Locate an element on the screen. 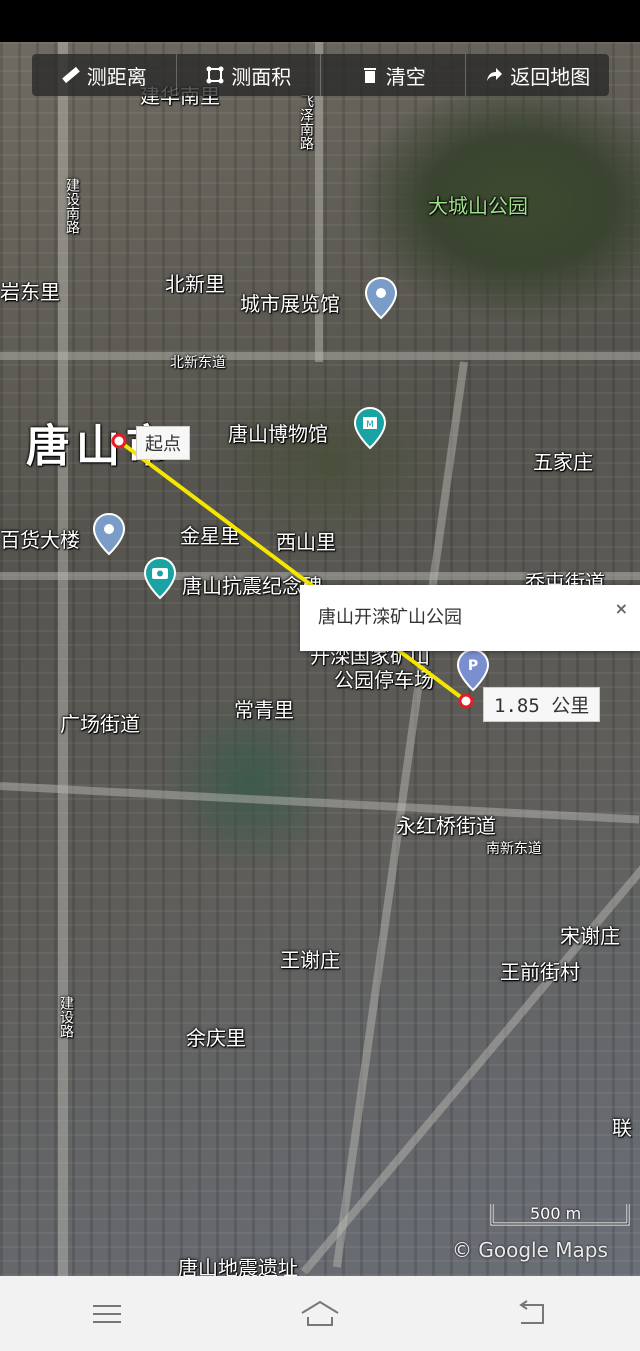 This screenshot has height=1351, width=640. distance-label: 1.85 公里 is located at coordinates (542, 704).